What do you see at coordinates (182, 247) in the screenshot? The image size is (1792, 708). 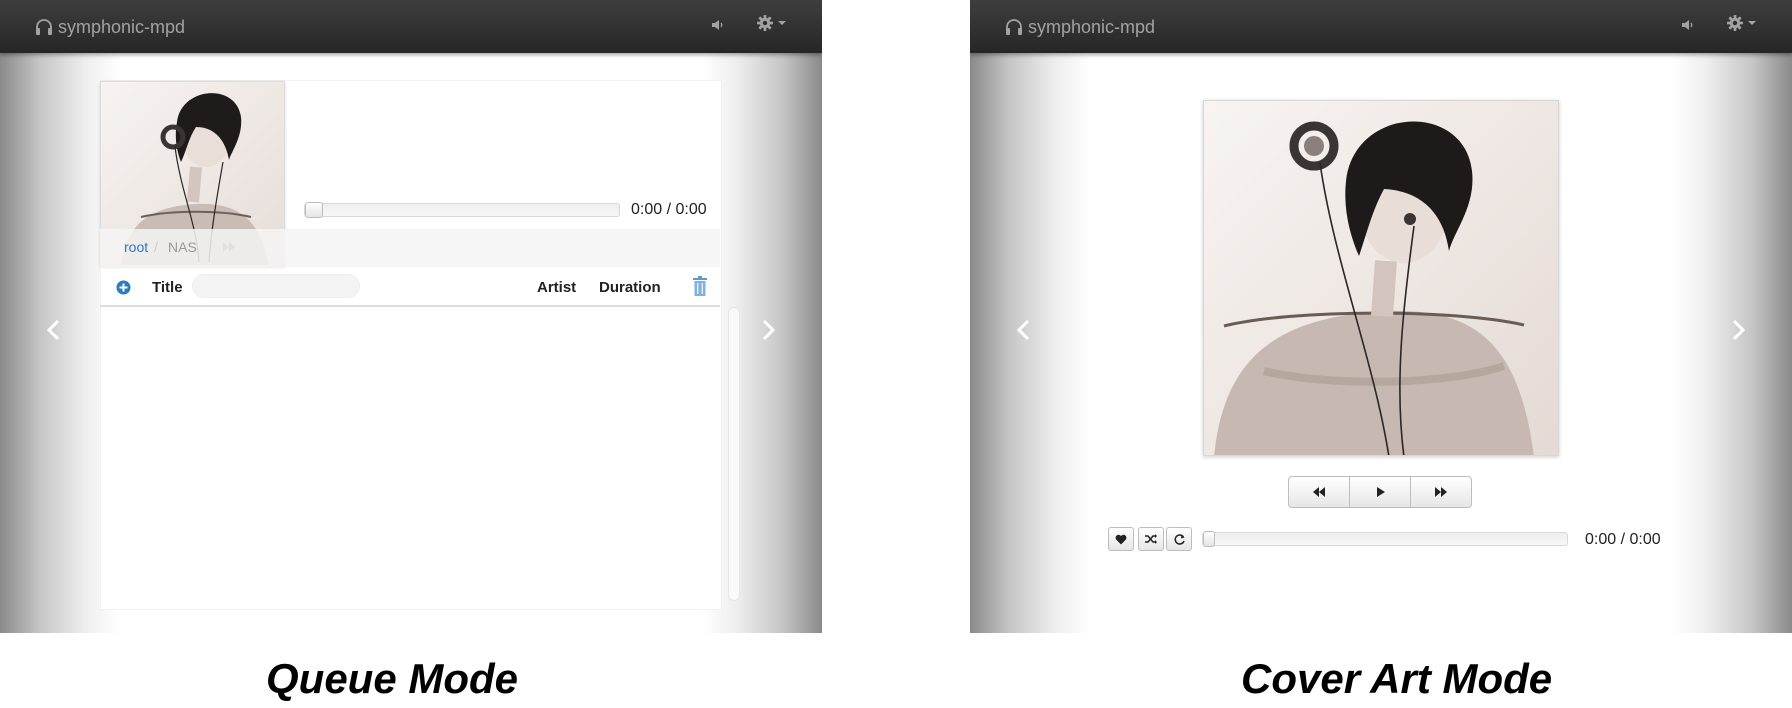 I see `breadcrumb-current: NAS` at bounding box center [182, 247].